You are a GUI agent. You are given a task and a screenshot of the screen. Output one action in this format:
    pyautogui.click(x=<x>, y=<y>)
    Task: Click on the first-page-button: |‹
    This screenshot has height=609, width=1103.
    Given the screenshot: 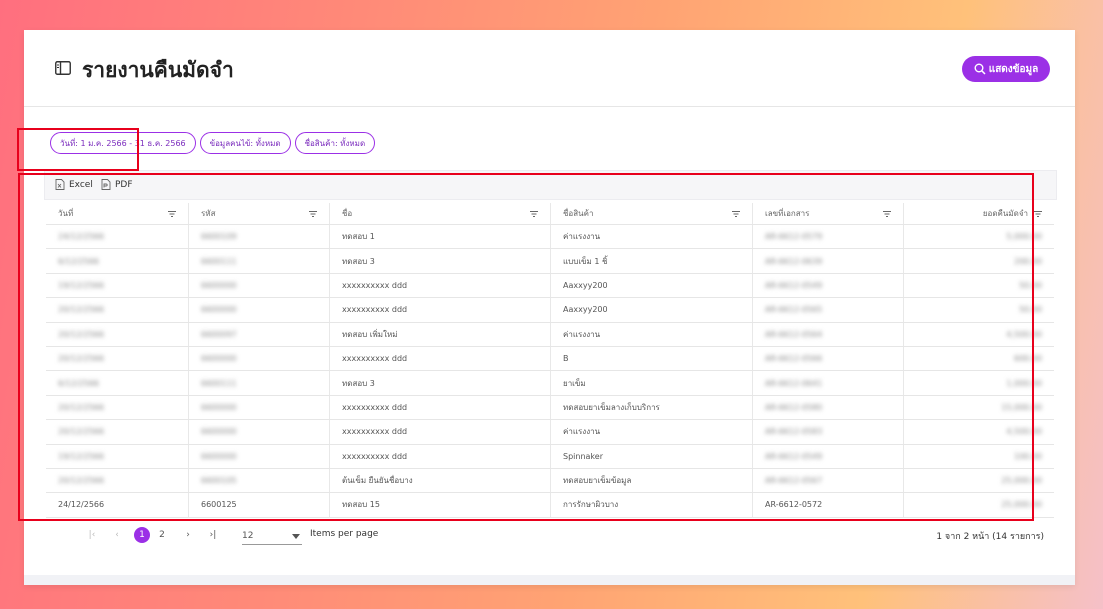 What is the action you would take?
    pyautogui.click(x=92, y=535)
    